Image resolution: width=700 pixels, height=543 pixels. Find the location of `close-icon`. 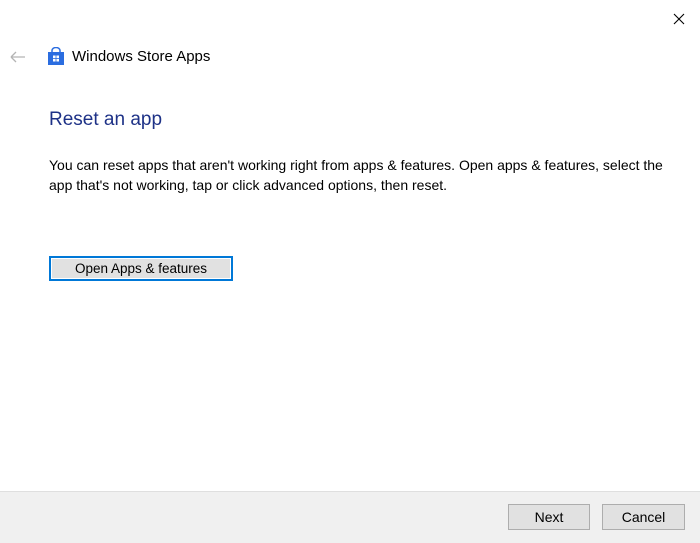

close-icon is located at coordinates (679, 19).